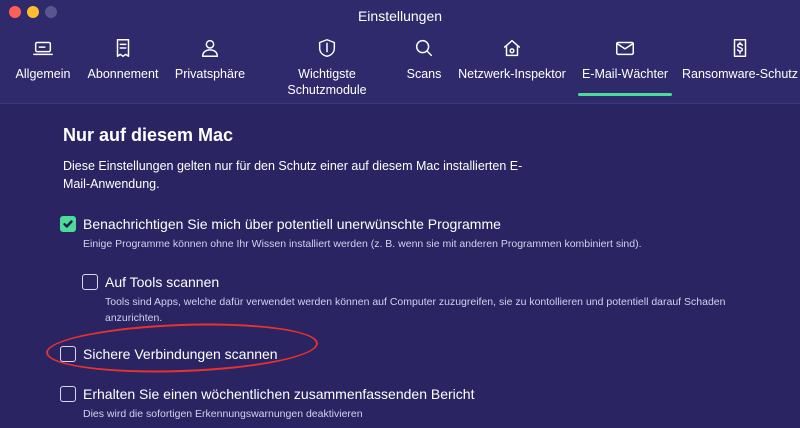  Describe the element at coordinates (43, 74) in the screenshot. I see `tab-label: Allgemein` at that location.